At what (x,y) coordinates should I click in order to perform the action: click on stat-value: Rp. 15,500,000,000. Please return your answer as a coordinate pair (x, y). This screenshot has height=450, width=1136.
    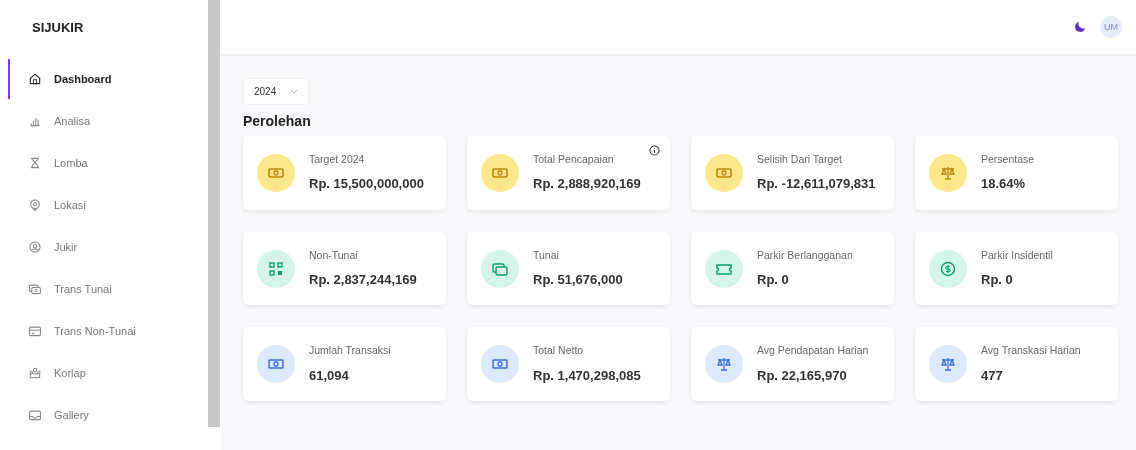
    Looking at the image, I should click on (367, 184).